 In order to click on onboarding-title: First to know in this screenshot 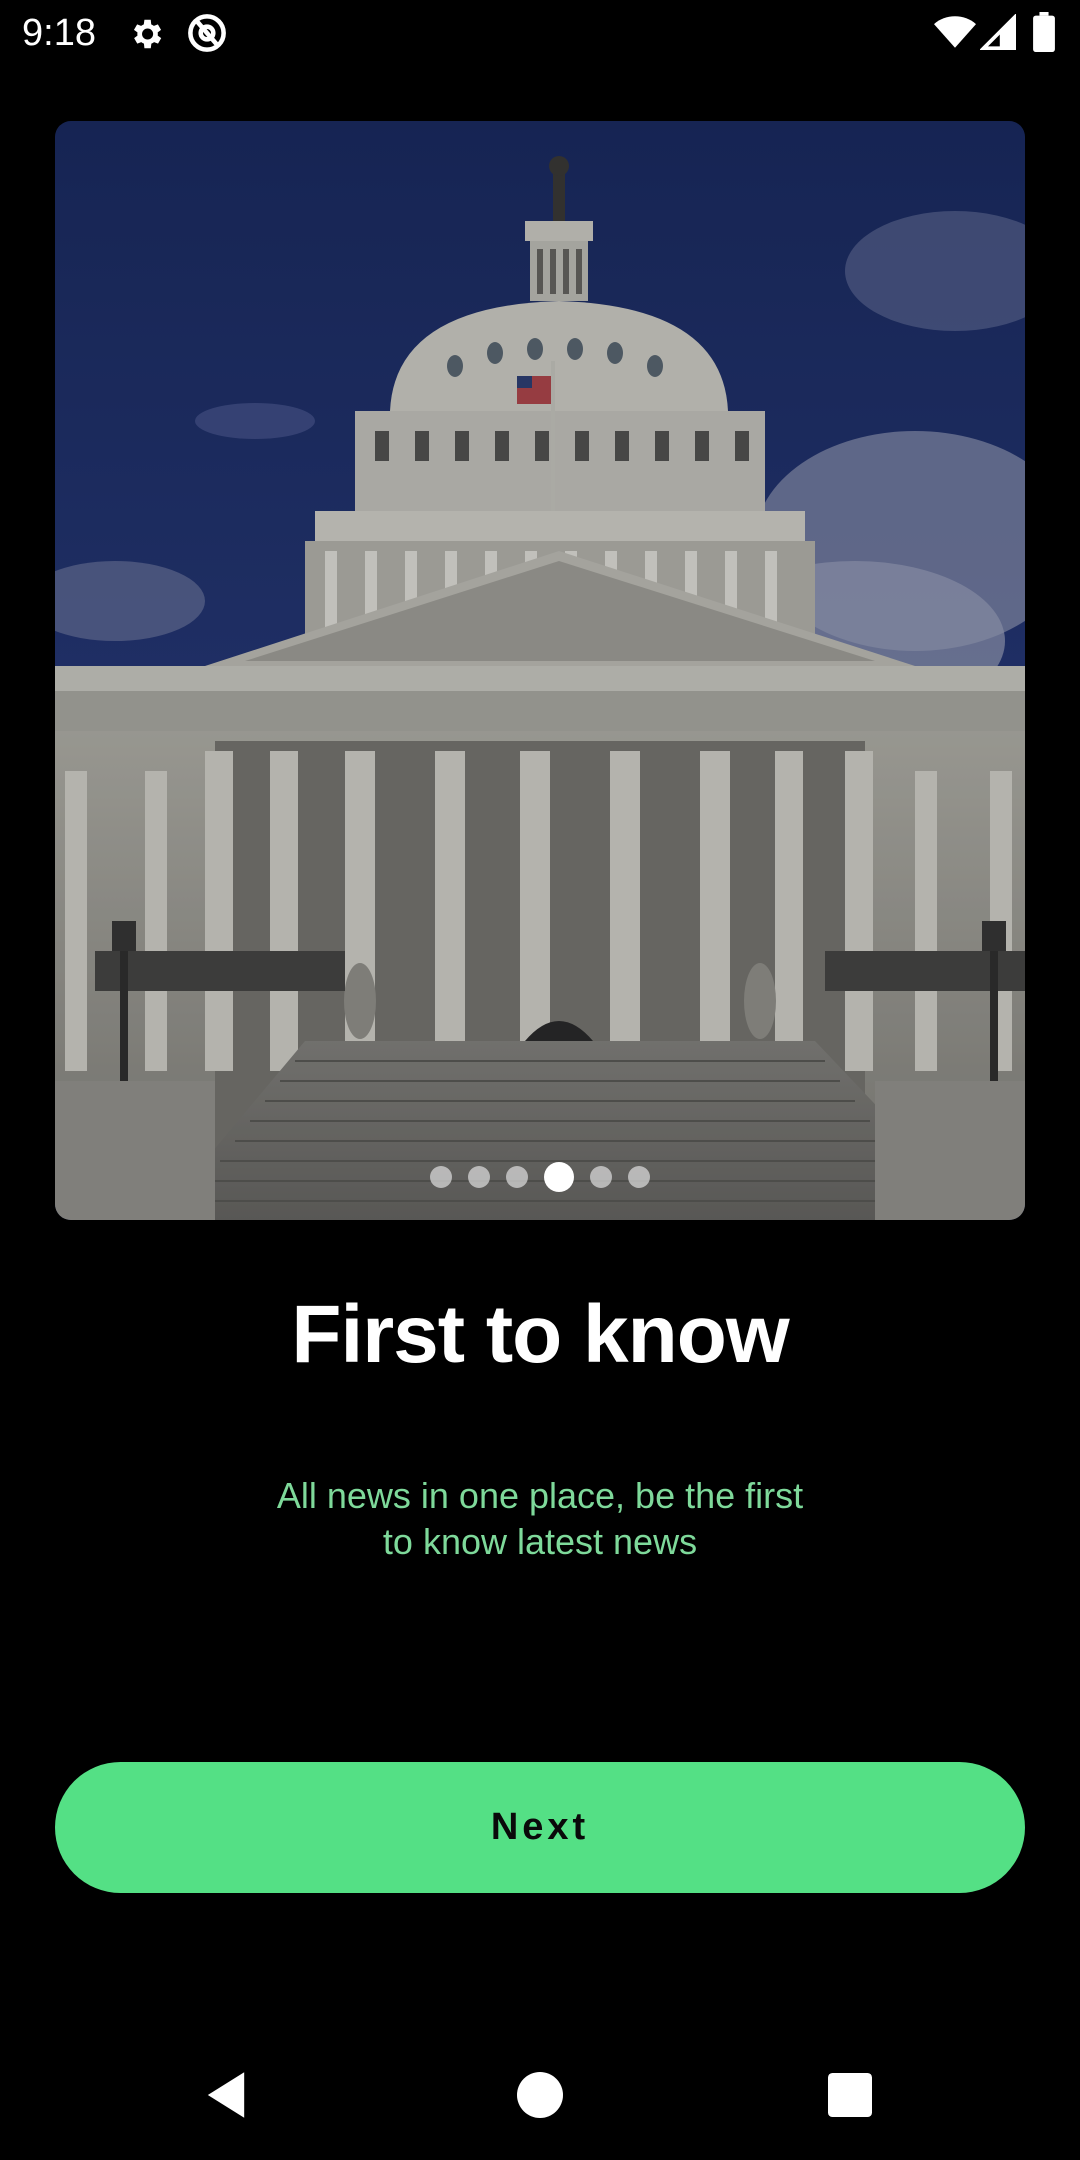, I will do `click(540, 1334)`.